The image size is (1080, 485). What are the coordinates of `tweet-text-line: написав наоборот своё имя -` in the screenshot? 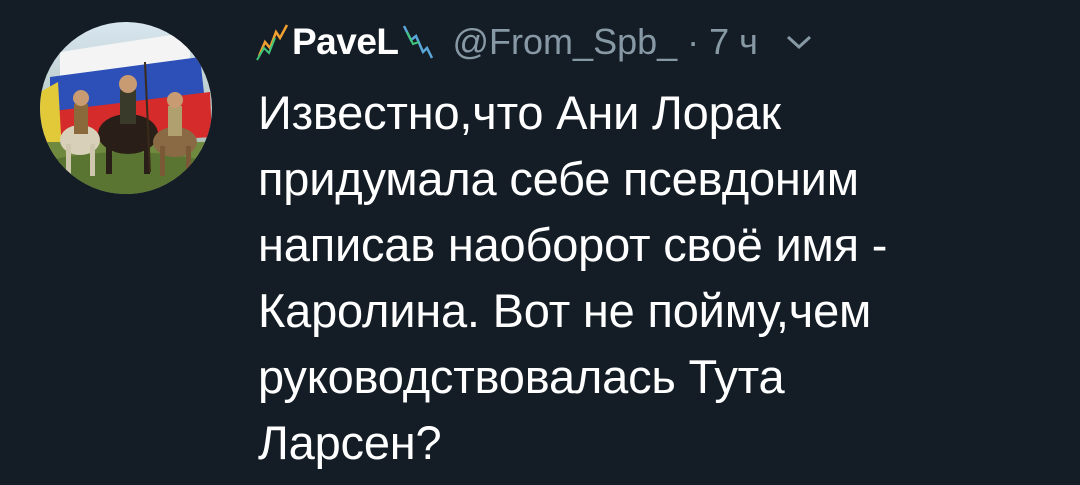 It's located at (573, 244).